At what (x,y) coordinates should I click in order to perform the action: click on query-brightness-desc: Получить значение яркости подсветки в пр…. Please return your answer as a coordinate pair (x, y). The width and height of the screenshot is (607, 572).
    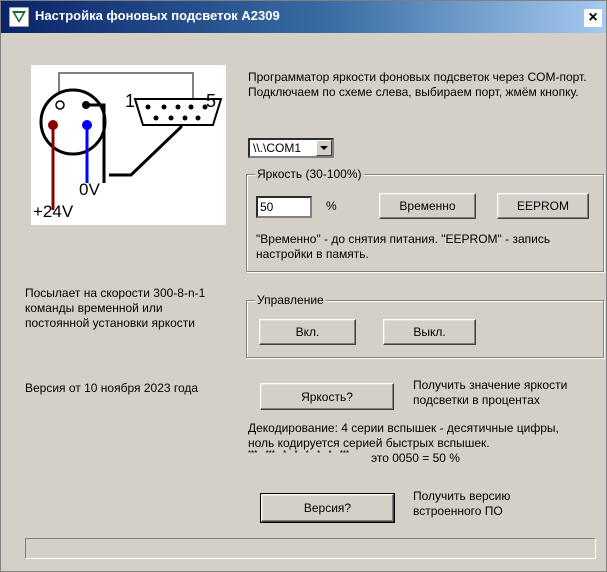
    Looking at the image, I should click on (490, 392).